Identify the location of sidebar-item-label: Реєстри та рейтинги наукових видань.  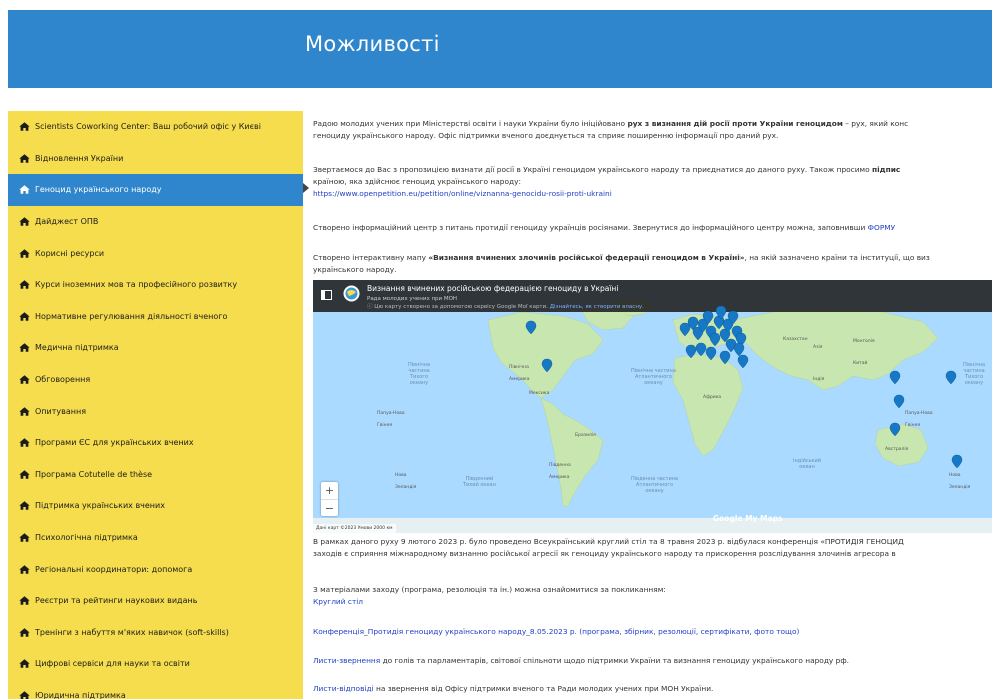
(116, 601).